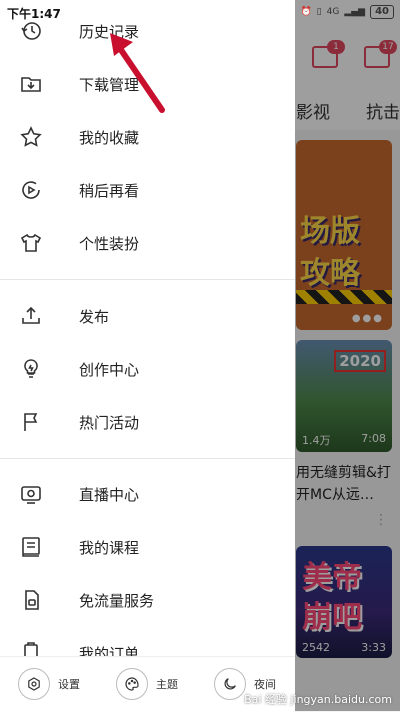 The image size is (400, 712). Describe the element at coordinates (318, 699) in the screenshot. I see `watermark: Bai 经验 jingyan.baidu.com` at that location.